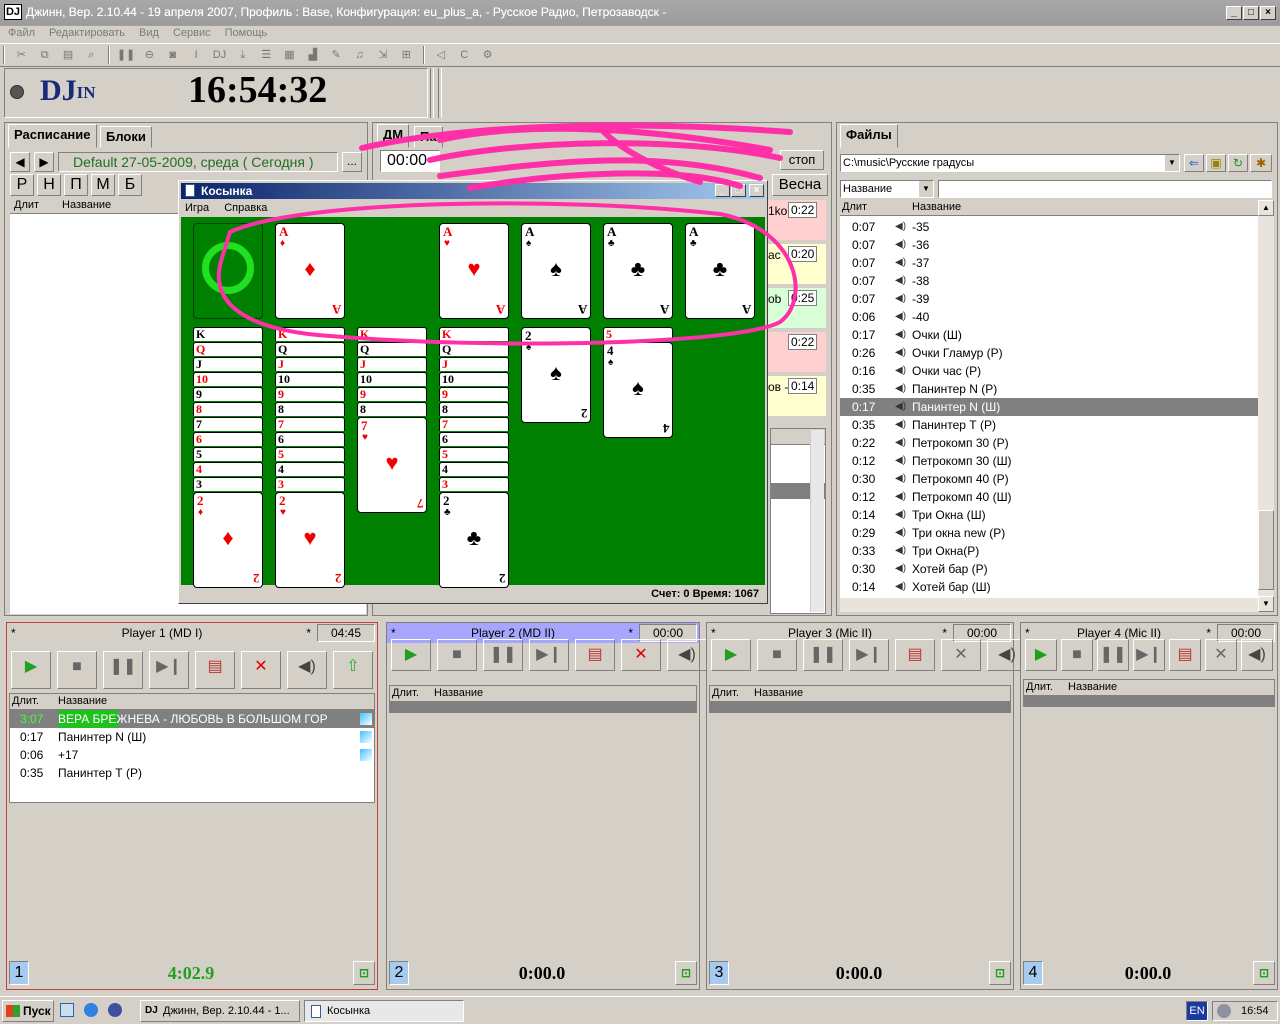 The width and height of the screenshot is (1280, 1024). I want to click on stacked-card: 6, so click(228, 439).